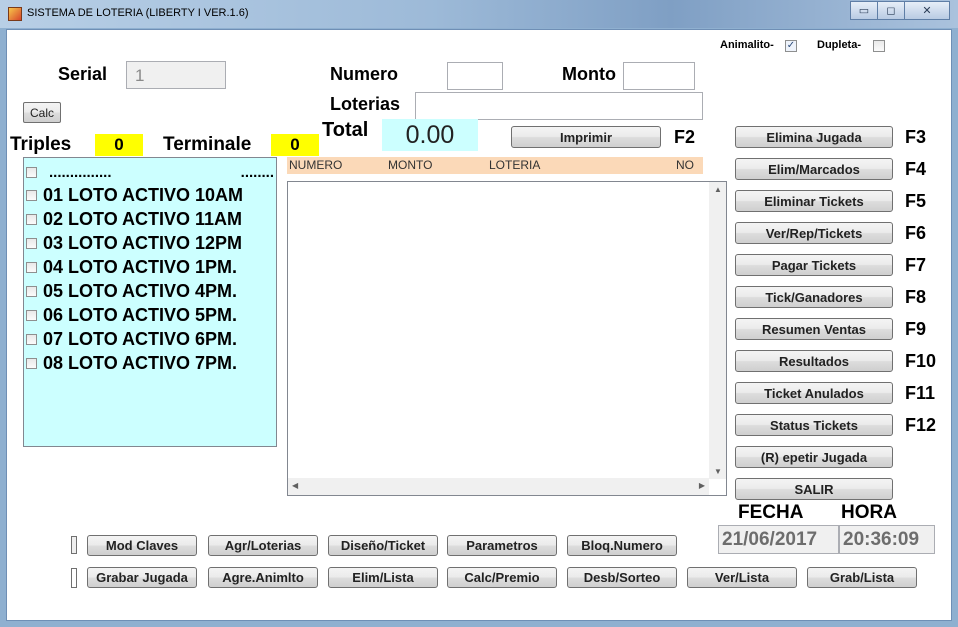 This screenshot has height=627, width=958. Describe the element at coordinates (702, 485) in the screenshot. I see `scroll-right-icon: ▶` at that location.